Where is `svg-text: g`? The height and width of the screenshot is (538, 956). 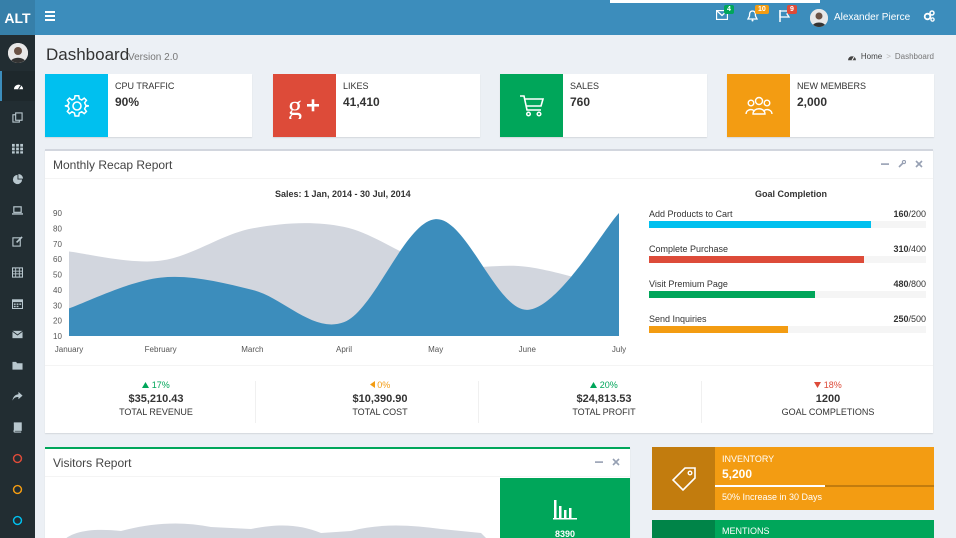 svg-text: g is located at coordinates (295, 106).